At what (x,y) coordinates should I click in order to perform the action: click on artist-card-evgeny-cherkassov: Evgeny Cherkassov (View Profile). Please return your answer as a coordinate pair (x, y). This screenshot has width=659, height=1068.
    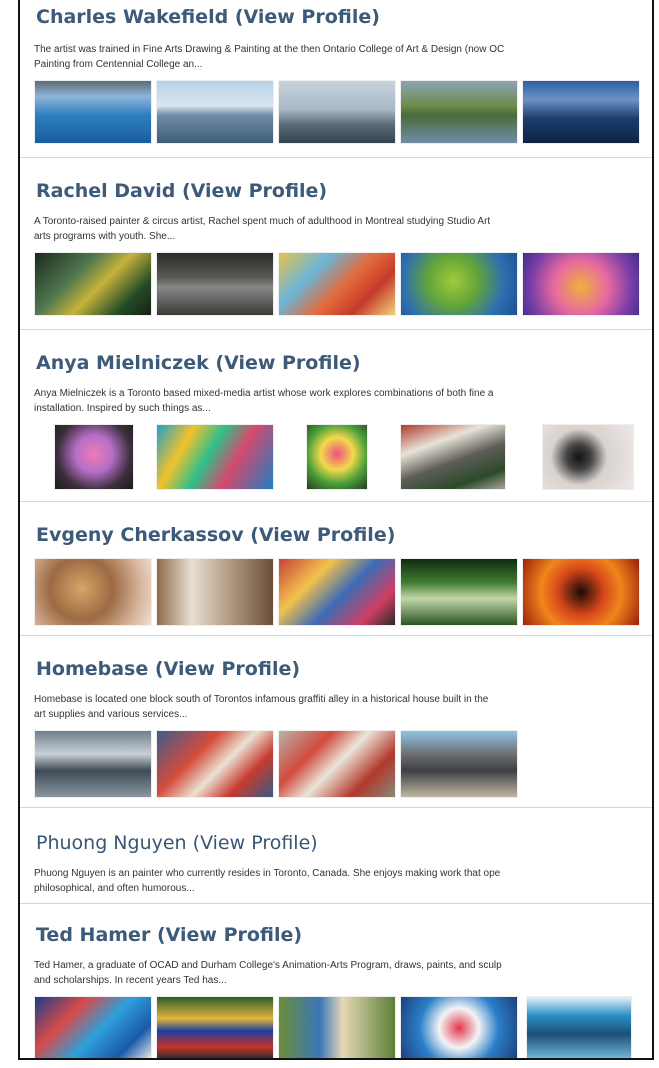
    Looking at the image, I should click on (336, 569).